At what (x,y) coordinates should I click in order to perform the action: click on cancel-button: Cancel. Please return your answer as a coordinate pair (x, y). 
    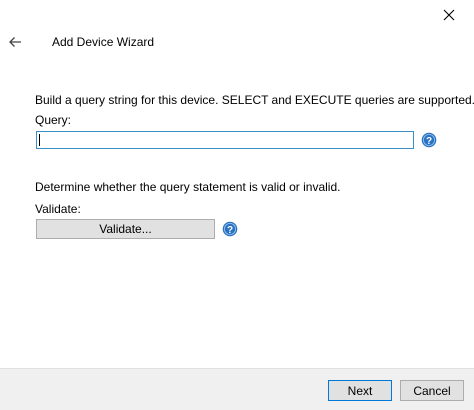
    Looking at the image, I should click on (432, 390).